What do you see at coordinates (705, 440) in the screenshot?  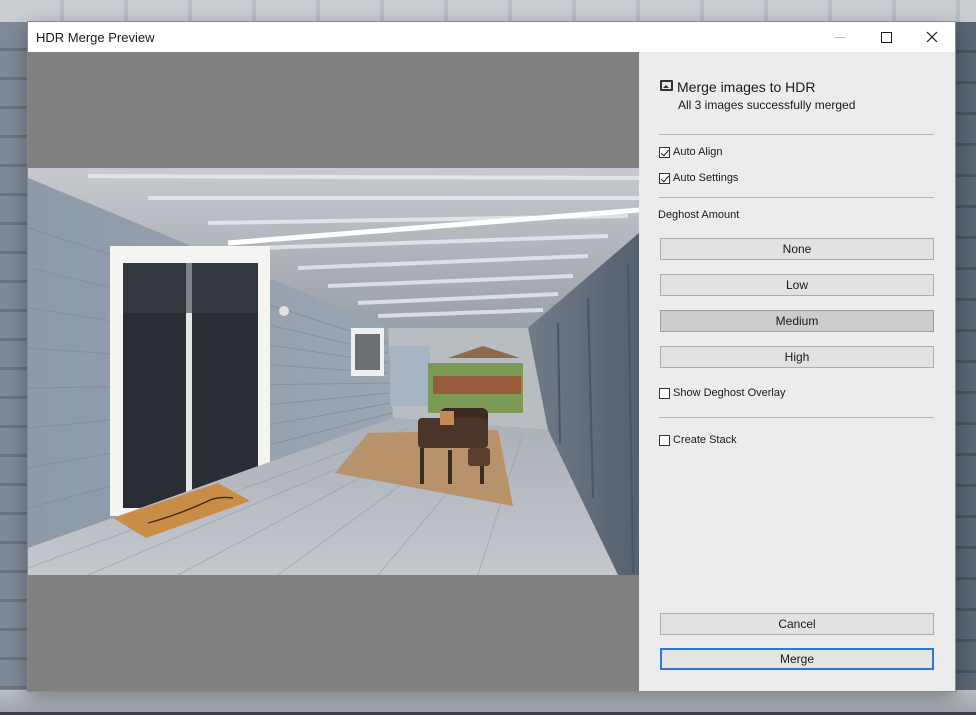 I see `create-stack-label: Create Stack` at bounding box center [705, 440].